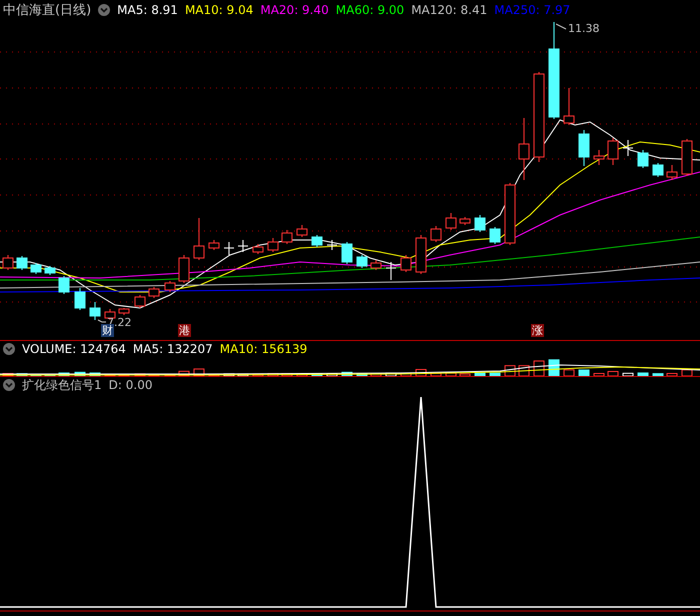 This screenshot has width=700, height=616. What do you see at coordinates (130, 385) in the screenshot?
I see `indicator-legend-value: D: 0.00` at bounding box center [130, 385].